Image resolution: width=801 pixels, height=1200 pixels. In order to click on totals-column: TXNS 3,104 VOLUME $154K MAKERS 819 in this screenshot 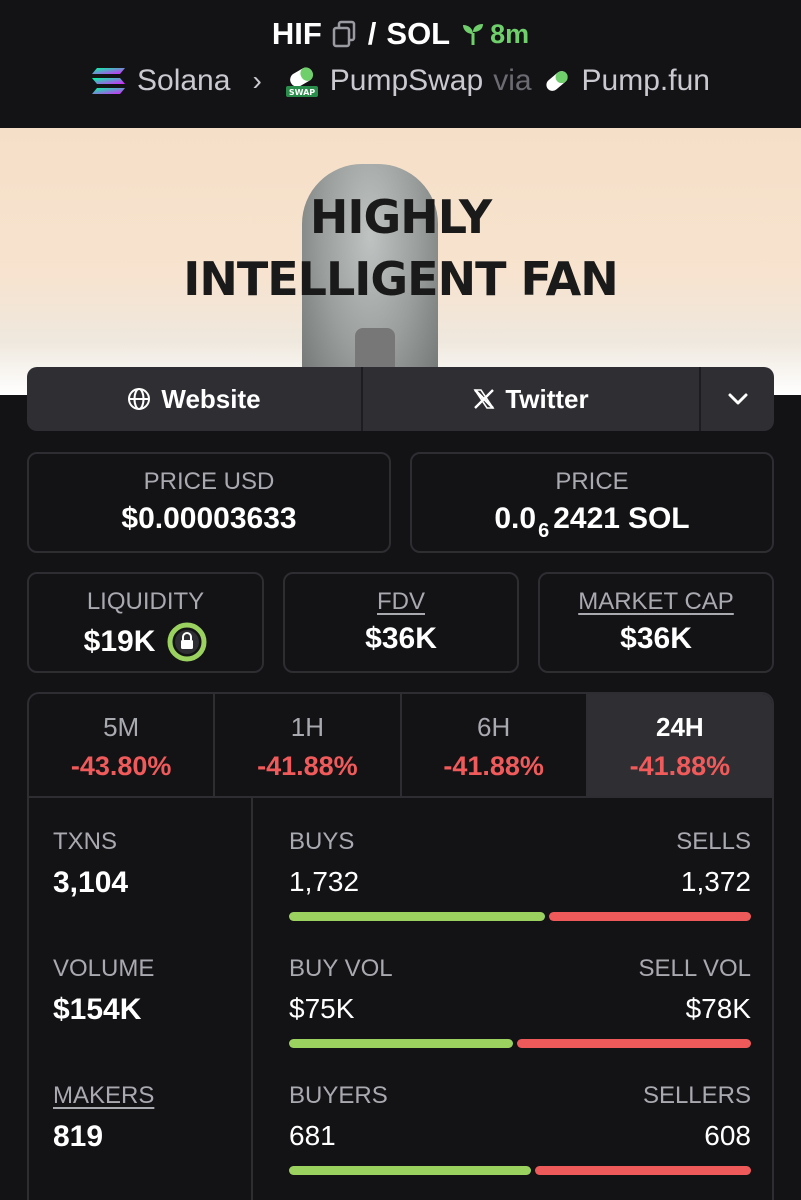, I will do `click(141, 999)`.